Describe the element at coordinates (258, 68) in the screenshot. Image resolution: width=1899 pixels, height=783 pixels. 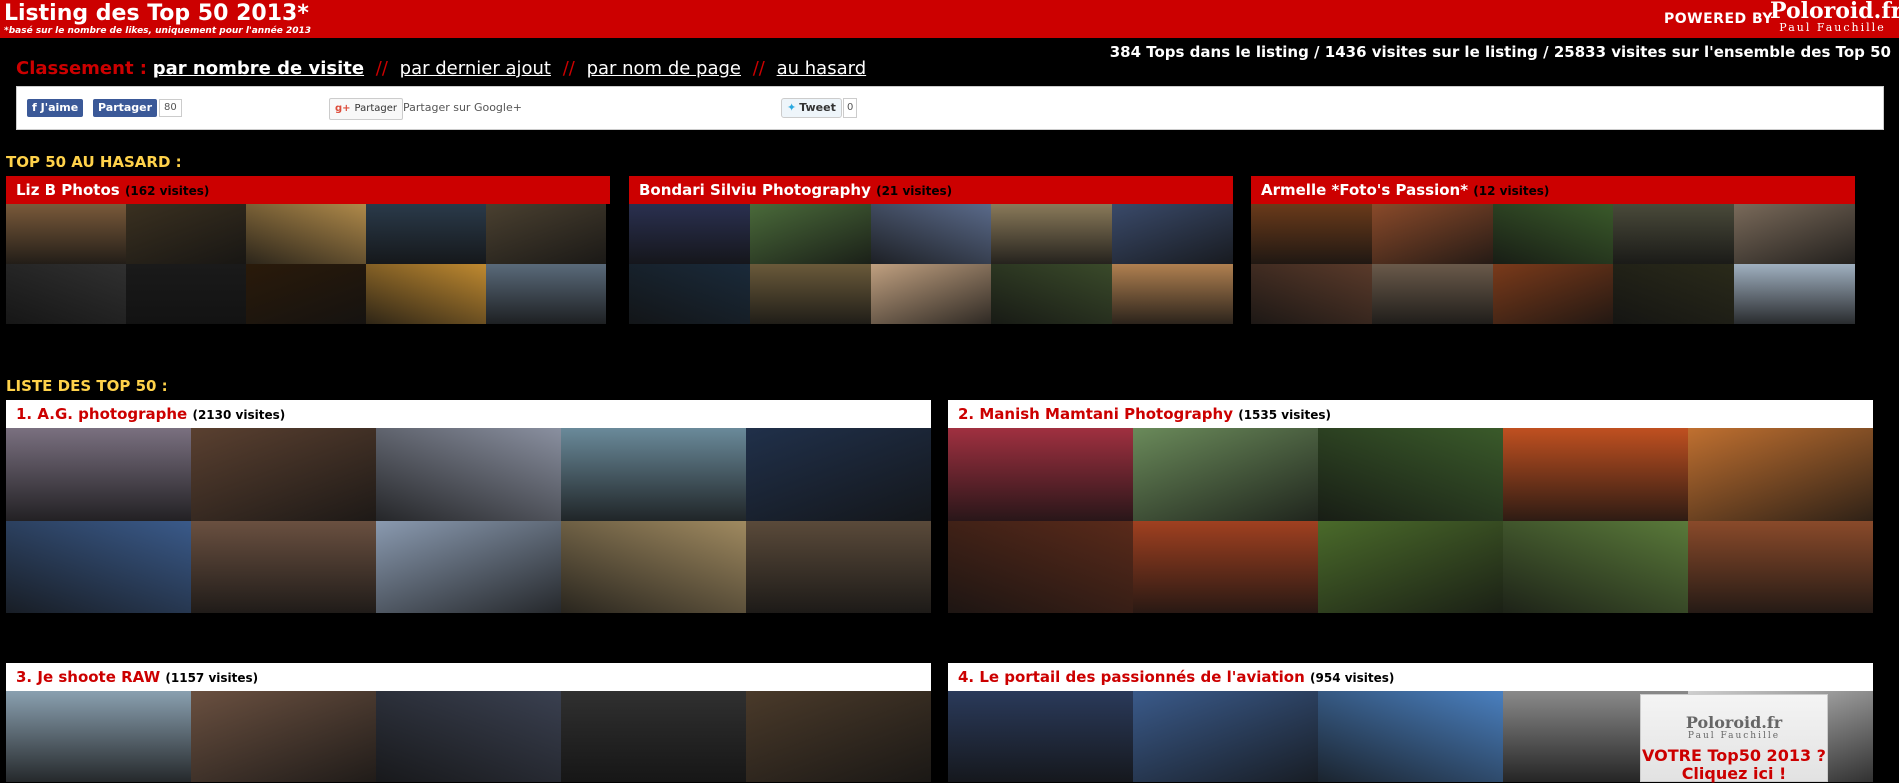
I see `sort-by-visits-link: par nombre de visite` at that location.